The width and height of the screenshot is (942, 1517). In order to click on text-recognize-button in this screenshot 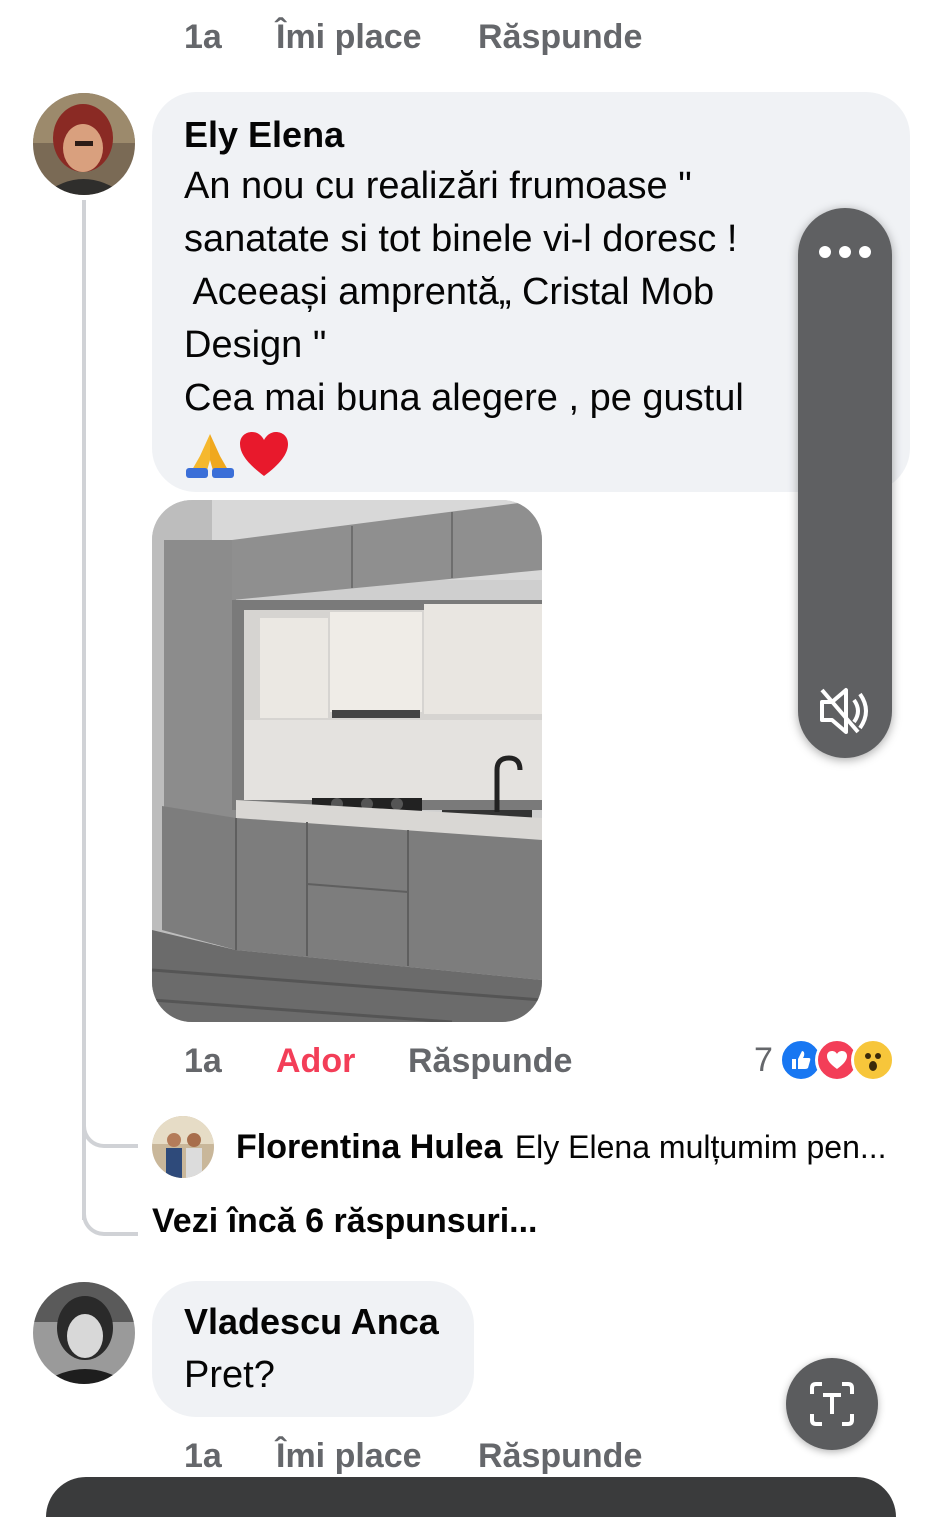, I will do `click(832, 1404)`.